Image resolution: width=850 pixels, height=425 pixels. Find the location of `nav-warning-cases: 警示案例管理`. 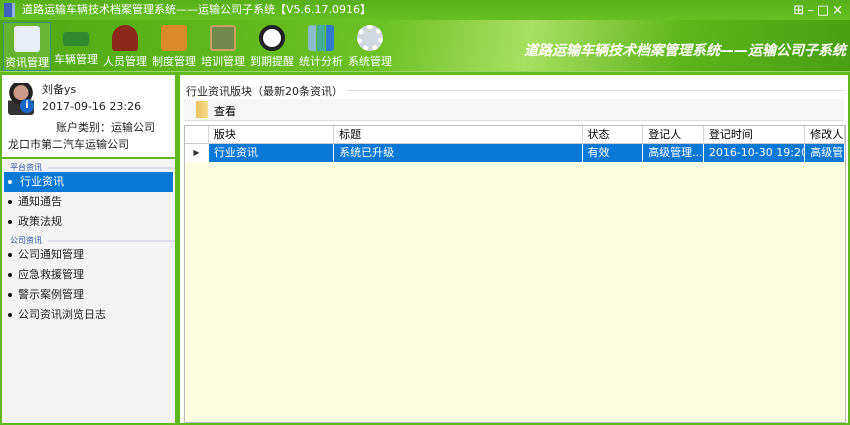

nav-warning-cases: 警示案例管理 is located at coordinates (88, 295).